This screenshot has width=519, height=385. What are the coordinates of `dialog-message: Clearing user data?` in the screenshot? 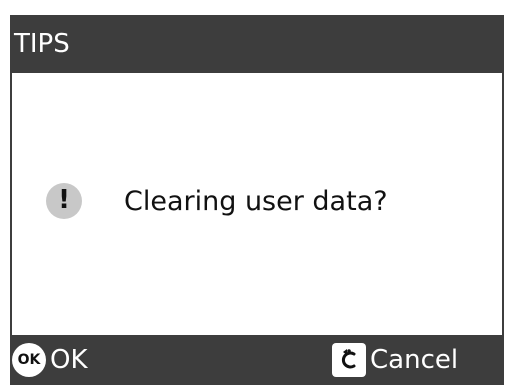 It's located at (256, 201).